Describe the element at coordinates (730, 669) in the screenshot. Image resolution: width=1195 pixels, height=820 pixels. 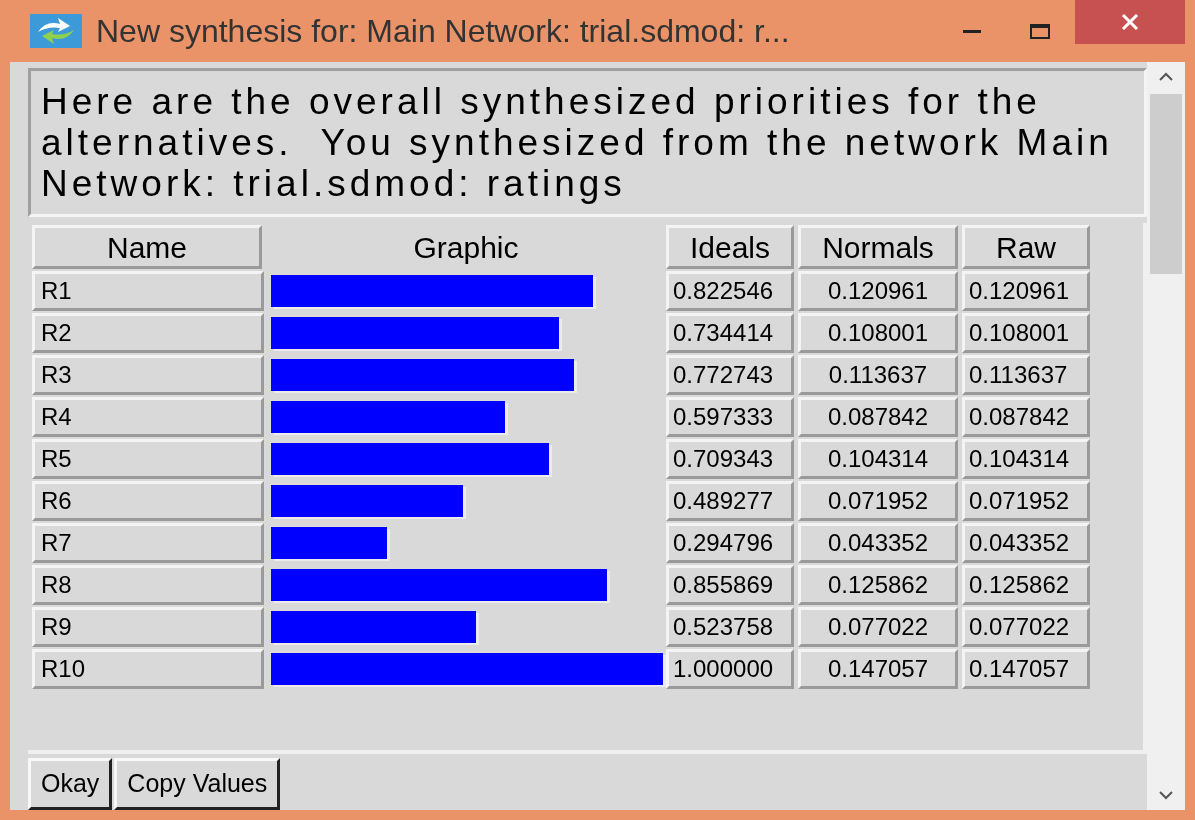
I see `table-cell: 1.000000` at that location.